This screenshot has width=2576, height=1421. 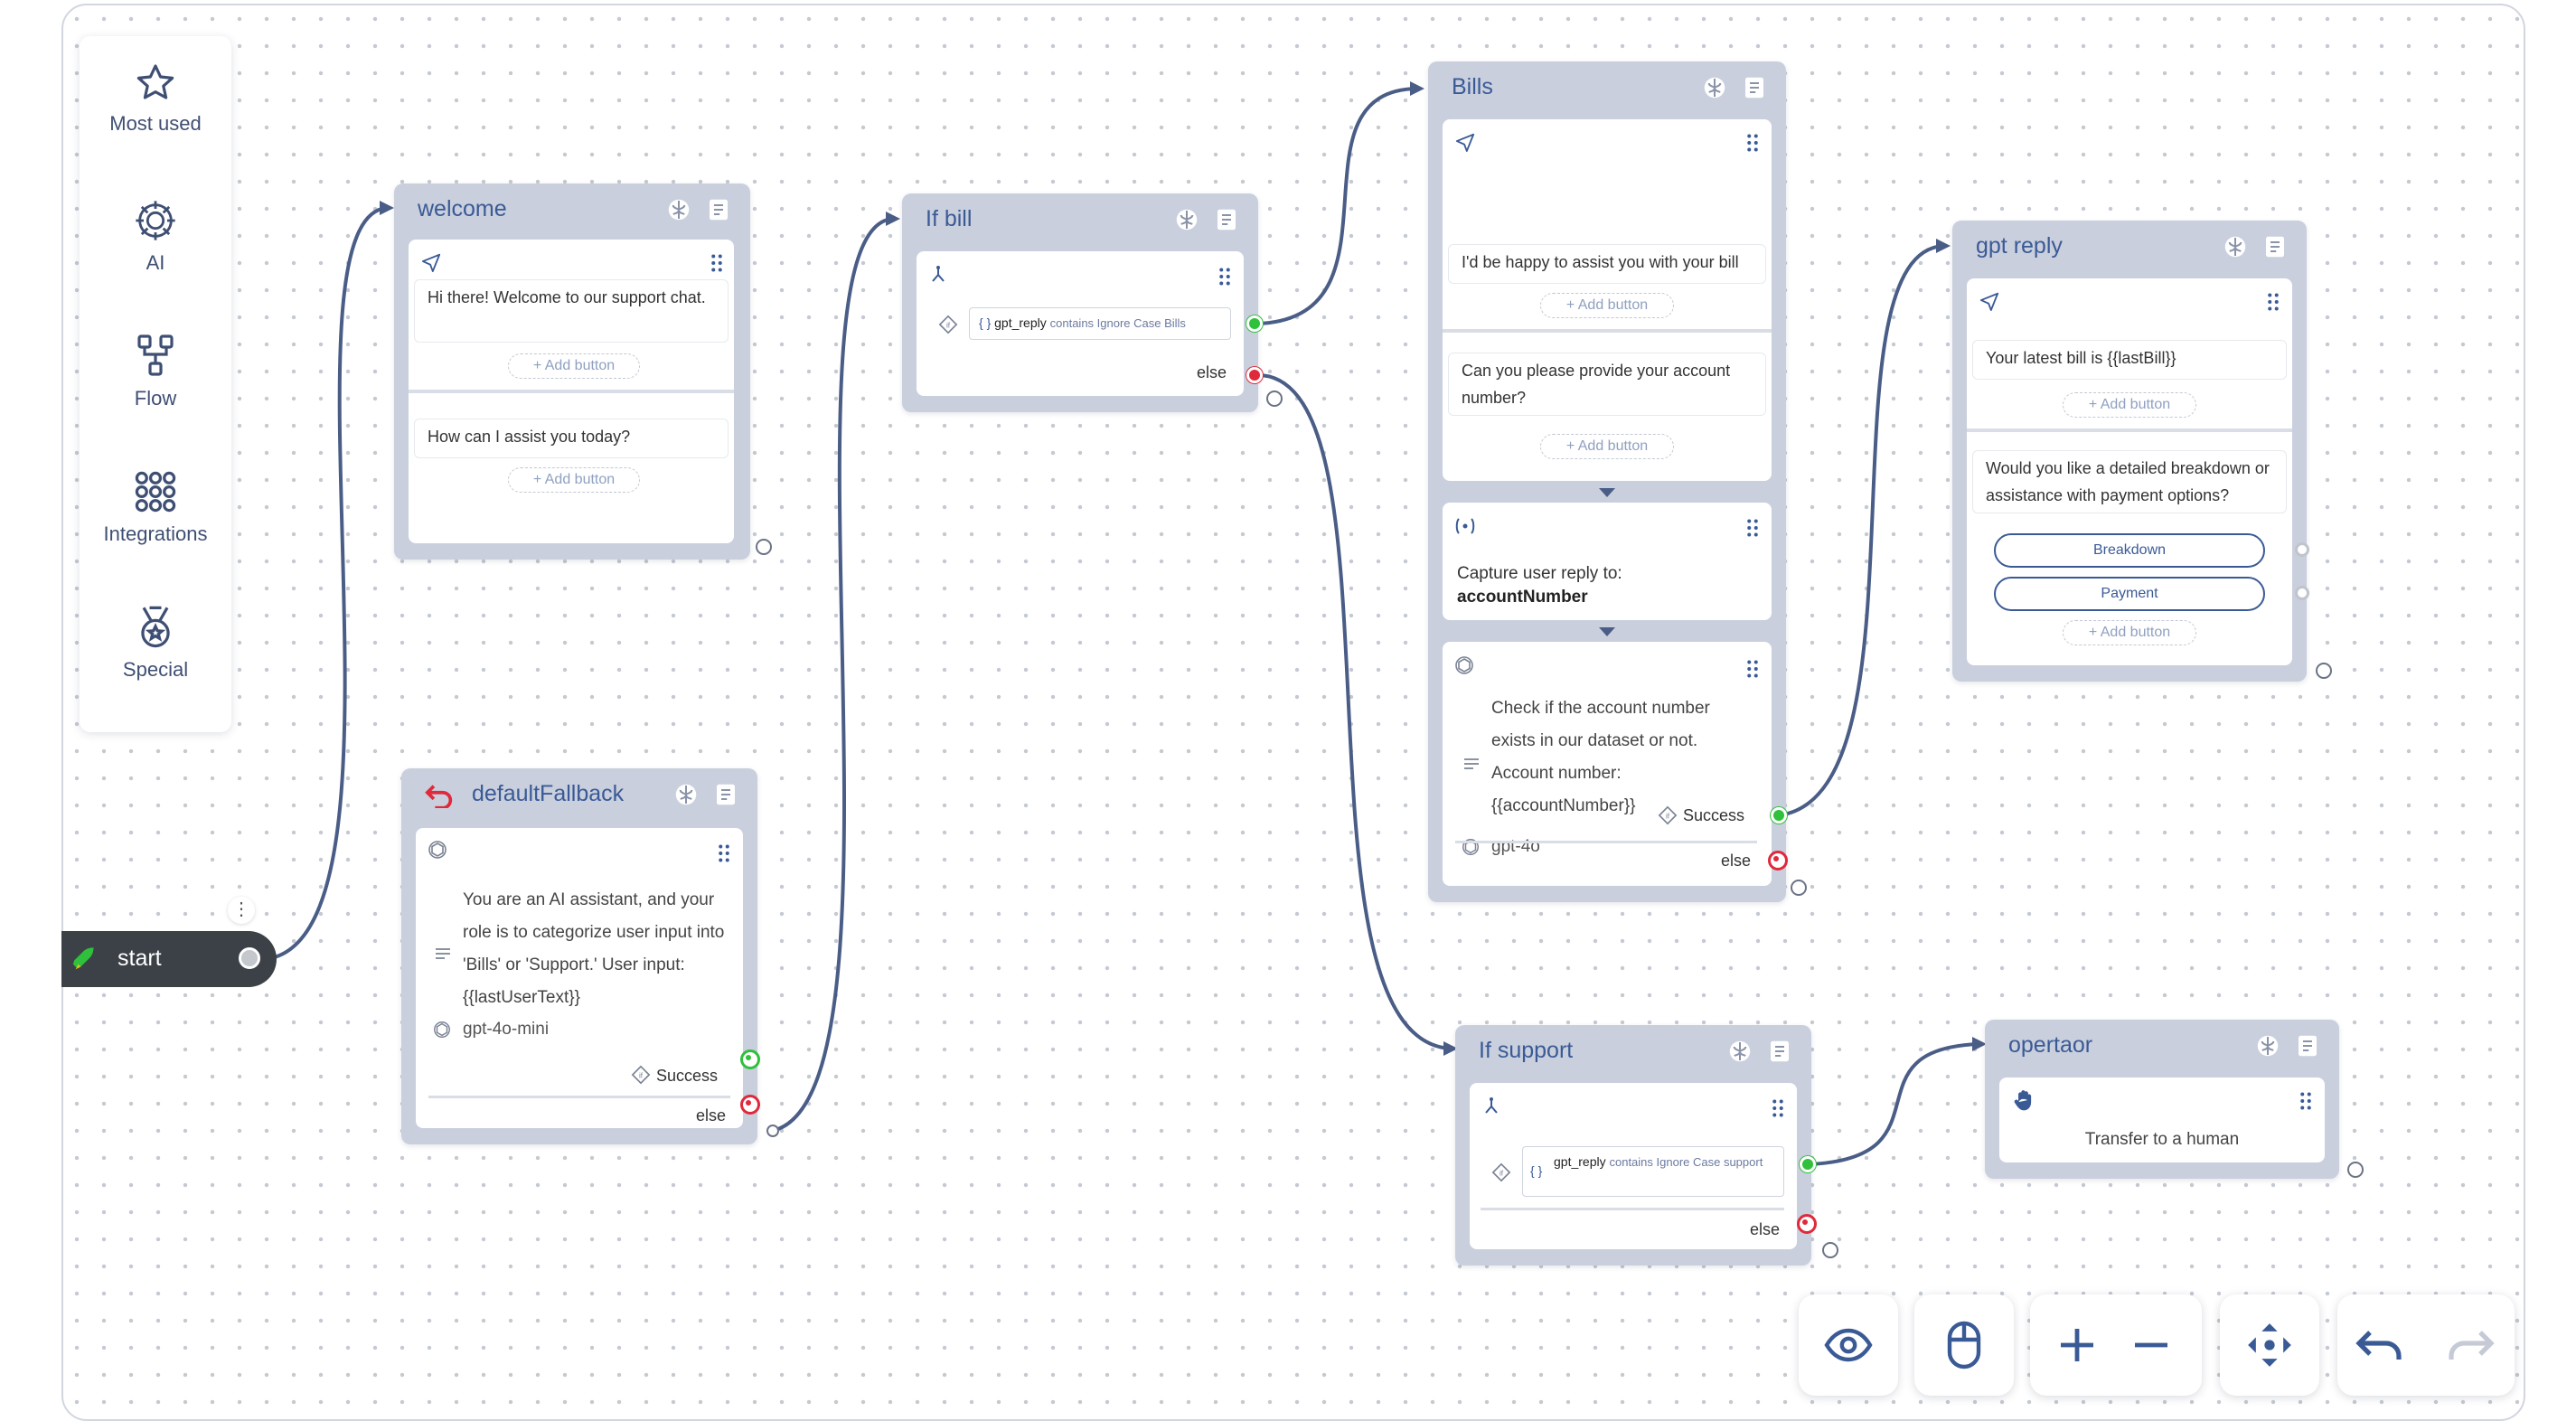 What do you see at coordinates (155, 669) in the screenshot?
I see `sidebar-item-label: Special` at bounding box center [155, 669].